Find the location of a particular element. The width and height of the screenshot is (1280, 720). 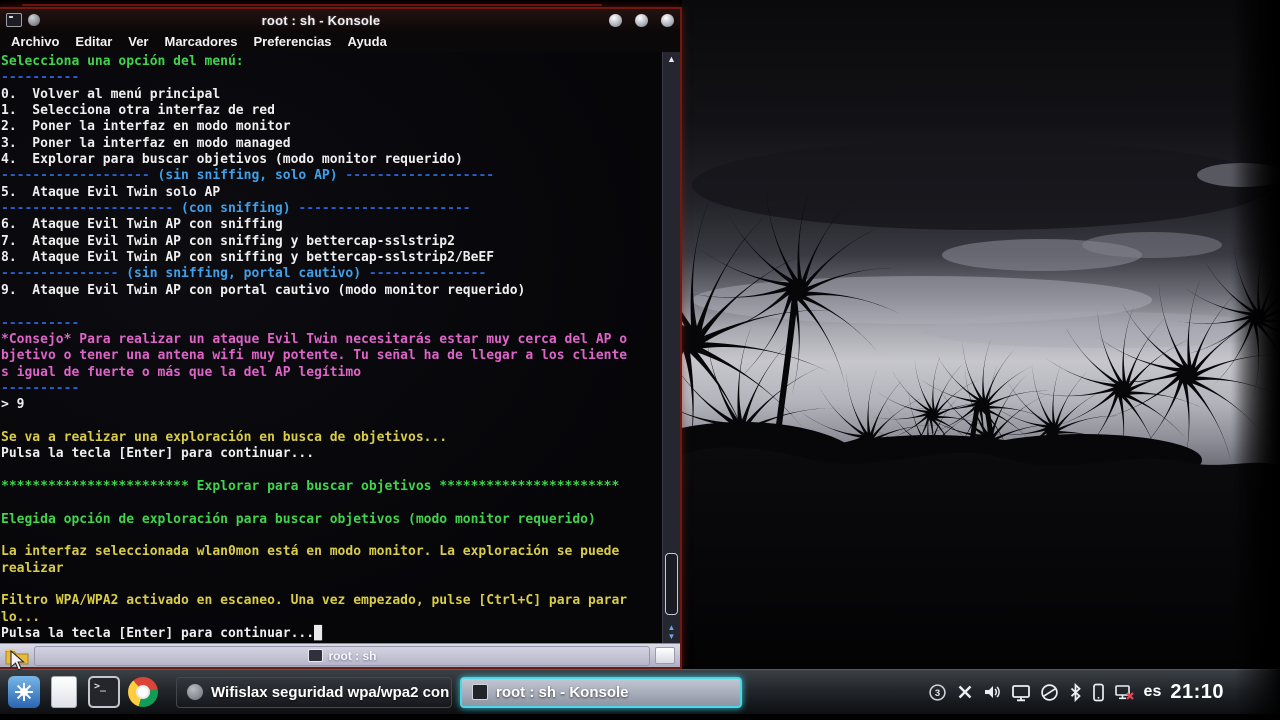

taskbar-button: root : sh - Konsole is located at coordinates (601, 692).